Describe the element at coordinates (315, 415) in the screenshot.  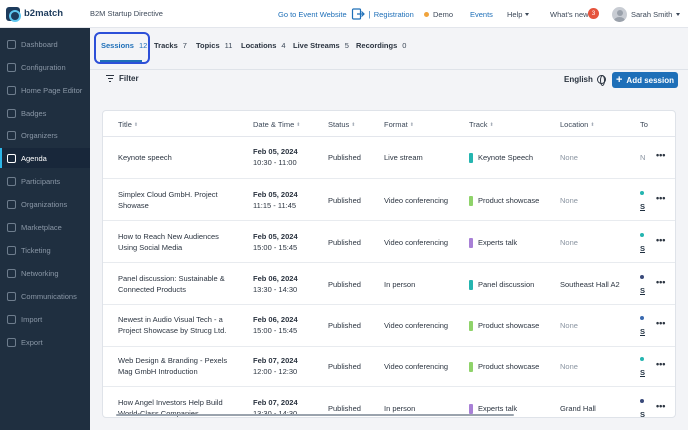
I see `horizontal-scrollbar` at that location.